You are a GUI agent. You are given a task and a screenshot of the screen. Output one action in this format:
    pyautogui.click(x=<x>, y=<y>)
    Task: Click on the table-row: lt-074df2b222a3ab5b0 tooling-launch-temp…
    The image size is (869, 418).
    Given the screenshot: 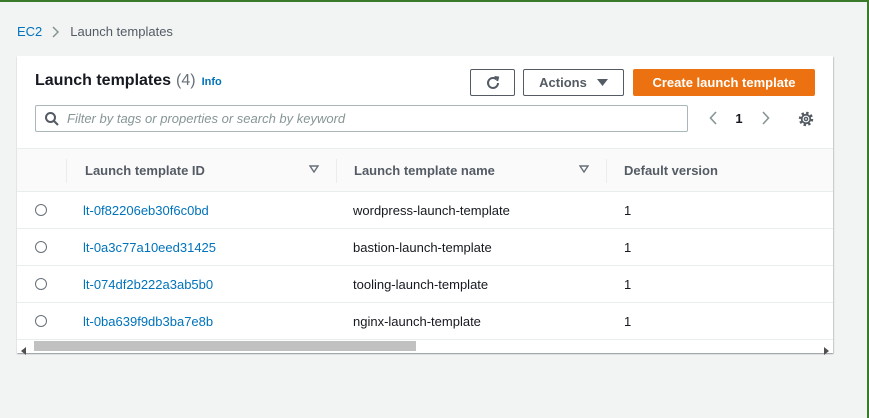 What is the action you would take?
    pyautogui.click(x=425, y=284)
    